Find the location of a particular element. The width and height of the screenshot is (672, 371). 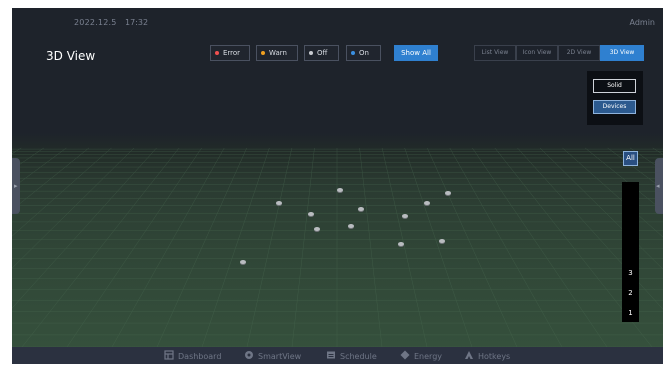

user-menu: Admin is located at coordinates (643, 22).